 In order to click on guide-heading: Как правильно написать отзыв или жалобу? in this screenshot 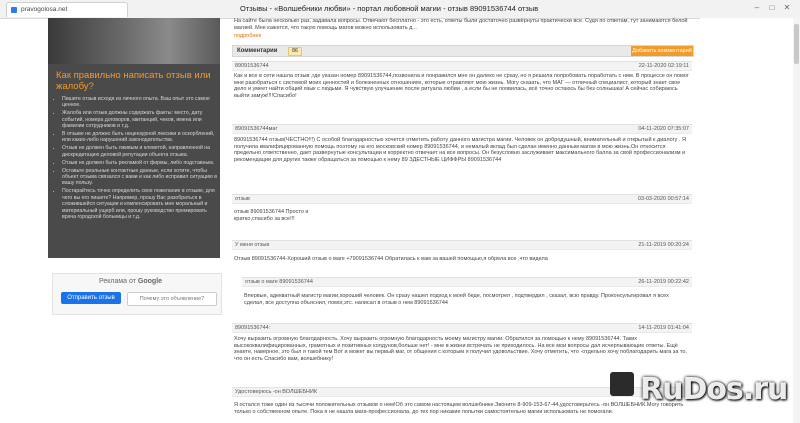, I will do `click(133, 81)`.